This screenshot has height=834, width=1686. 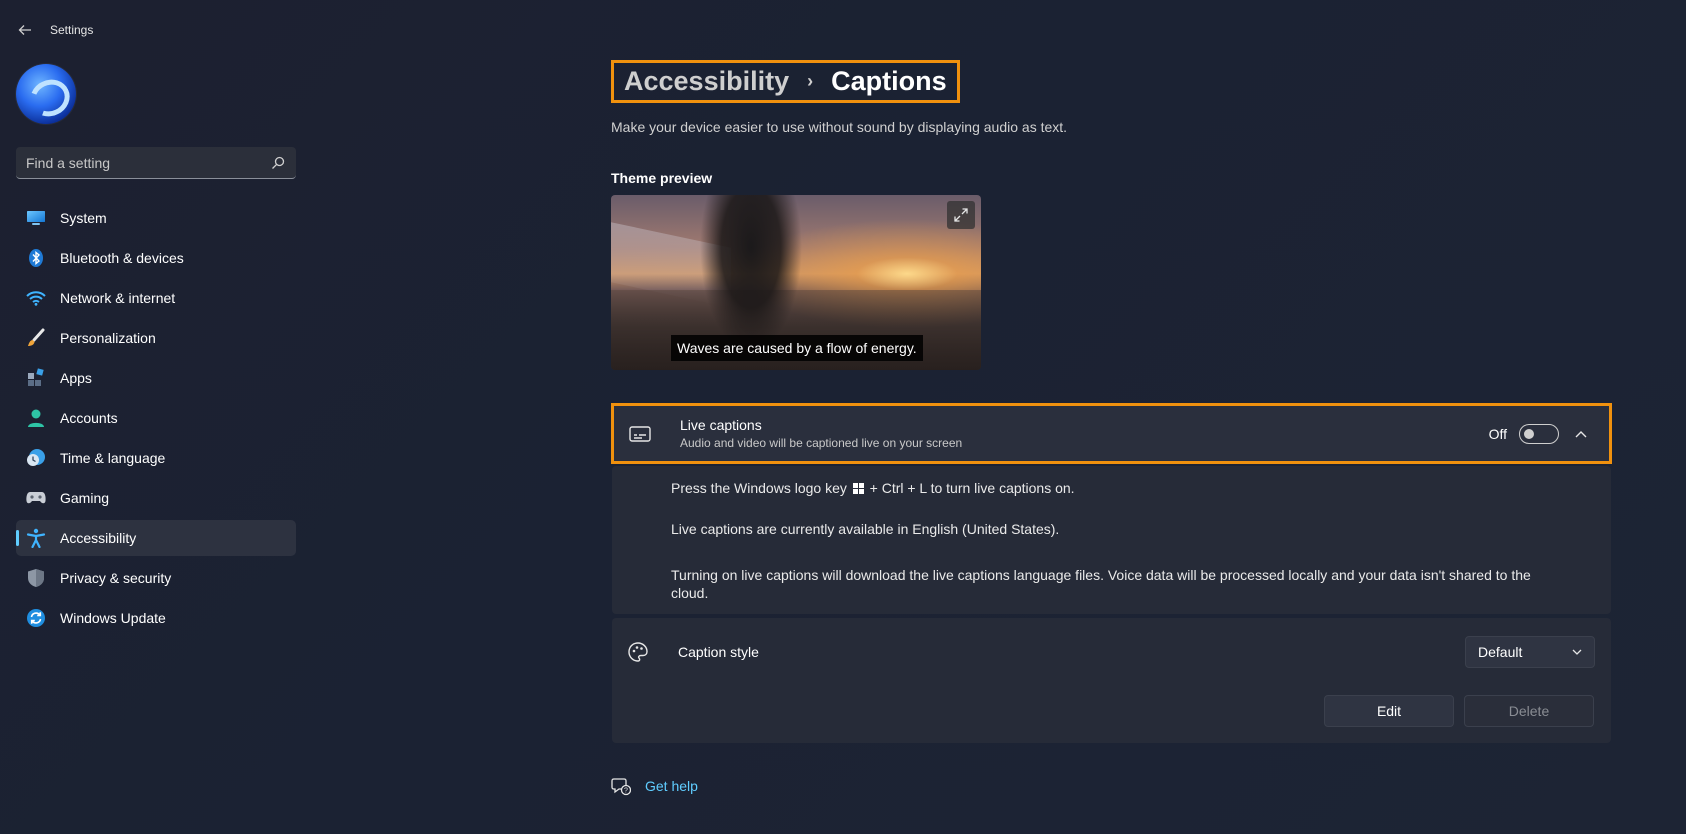 I want to click on app-title: Settings, so click(x=72, y=30).